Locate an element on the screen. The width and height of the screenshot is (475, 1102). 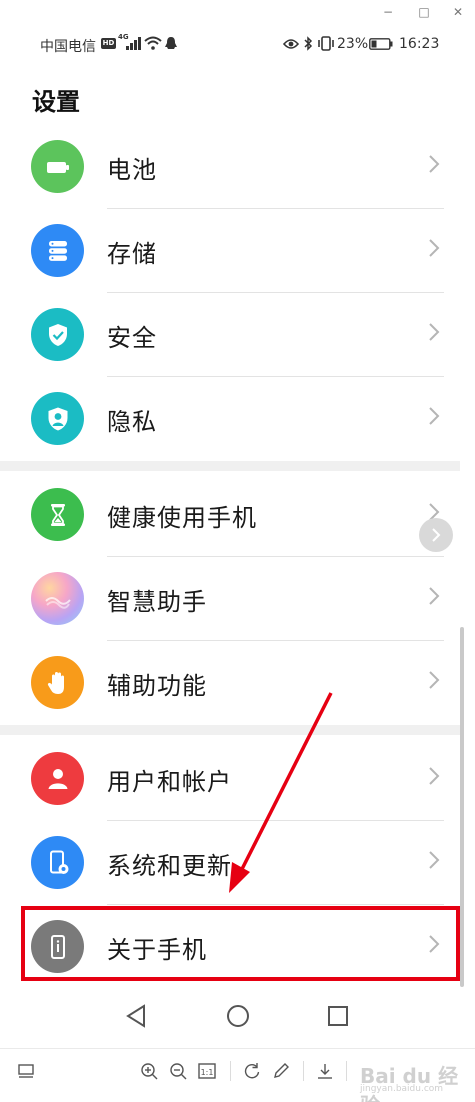
clock: 16:23 is located at coordinates (419, 44).